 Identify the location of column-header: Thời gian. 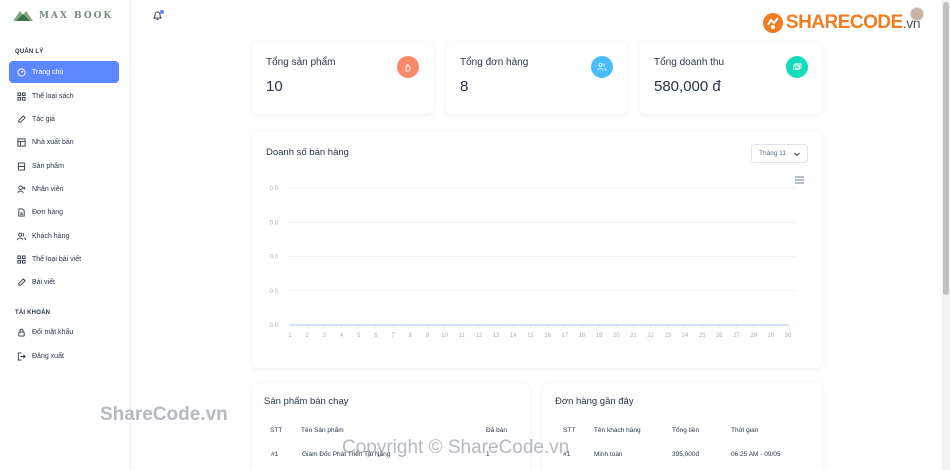
(745, 430).